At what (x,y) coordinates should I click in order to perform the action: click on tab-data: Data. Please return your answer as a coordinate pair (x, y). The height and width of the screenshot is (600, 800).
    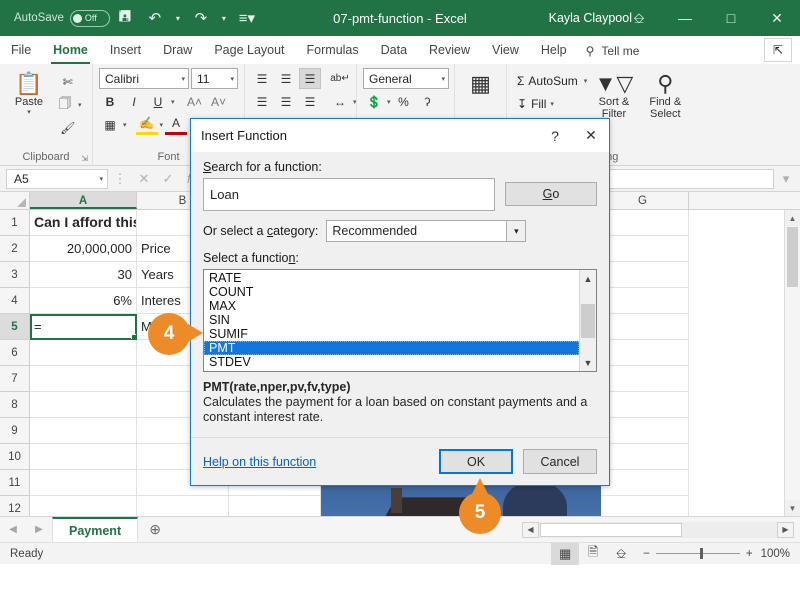
    Looking at the image, I should click on (394, 50).